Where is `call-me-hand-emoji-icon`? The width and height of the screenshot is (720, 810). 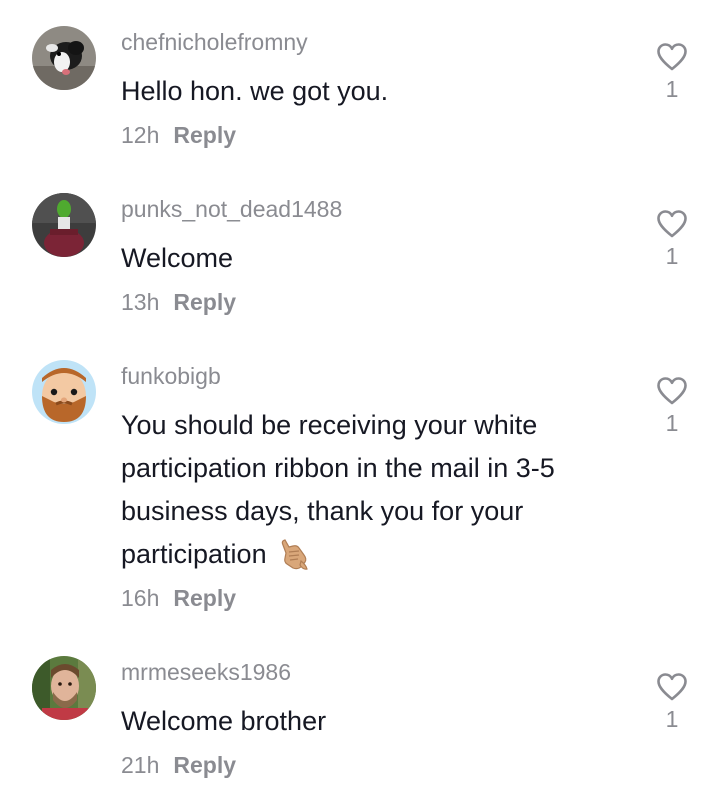
call-me-hand-emoji-icon is located at coordinates (293, 560).